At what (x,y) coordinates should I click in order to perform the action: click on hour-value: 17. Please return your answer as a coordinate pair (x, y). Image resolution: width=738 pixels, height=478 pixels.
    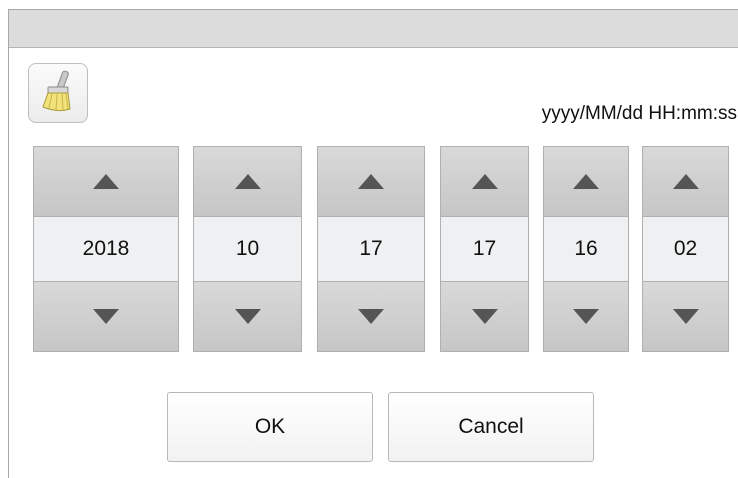
    Looking at the image, I should click on (484, 249).